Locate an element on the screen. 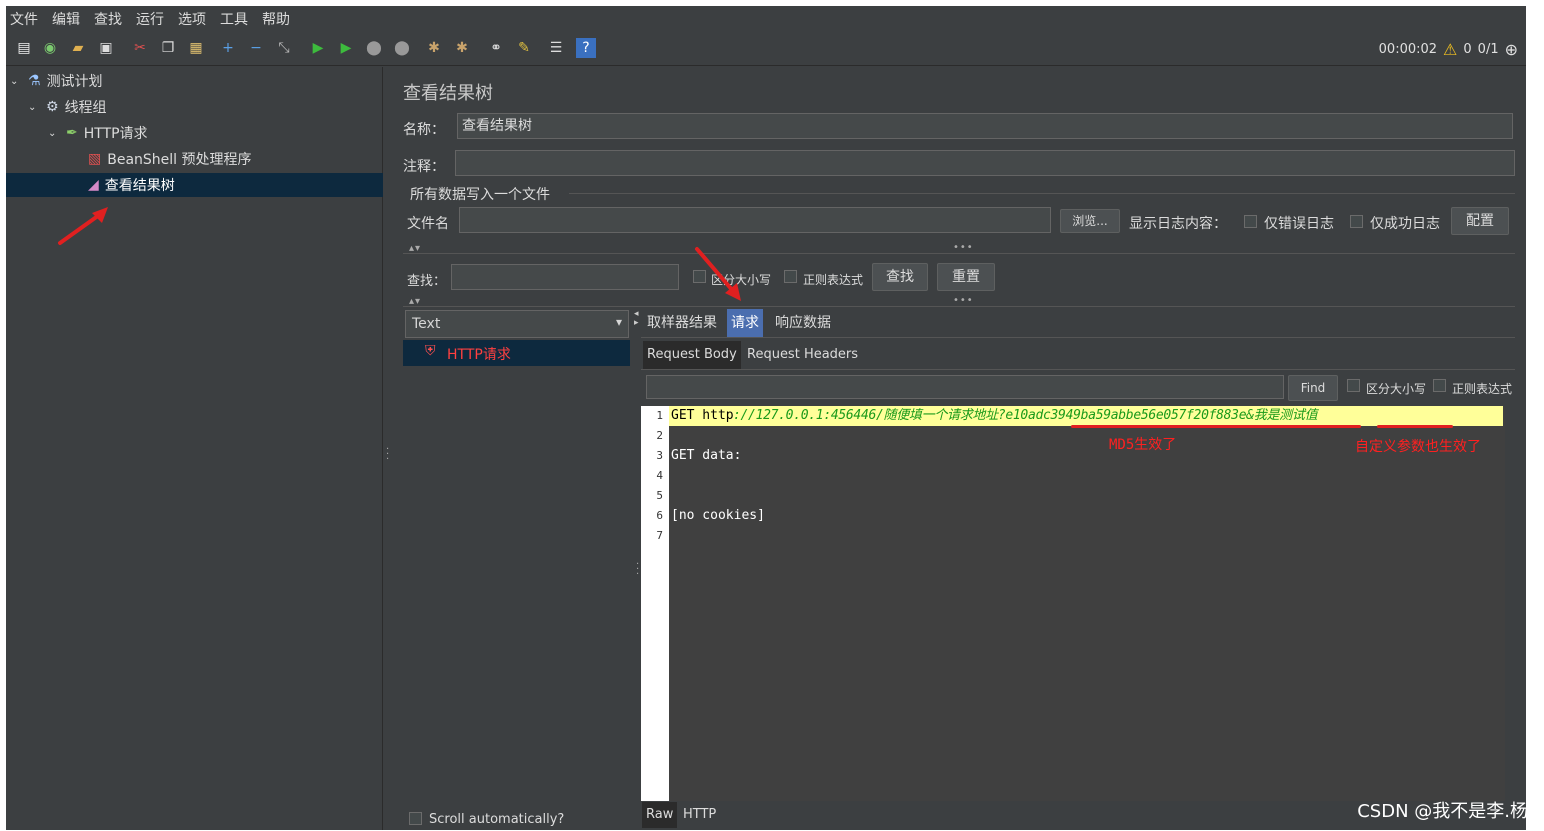  detail-find-field is located at coordinates (965, 387).